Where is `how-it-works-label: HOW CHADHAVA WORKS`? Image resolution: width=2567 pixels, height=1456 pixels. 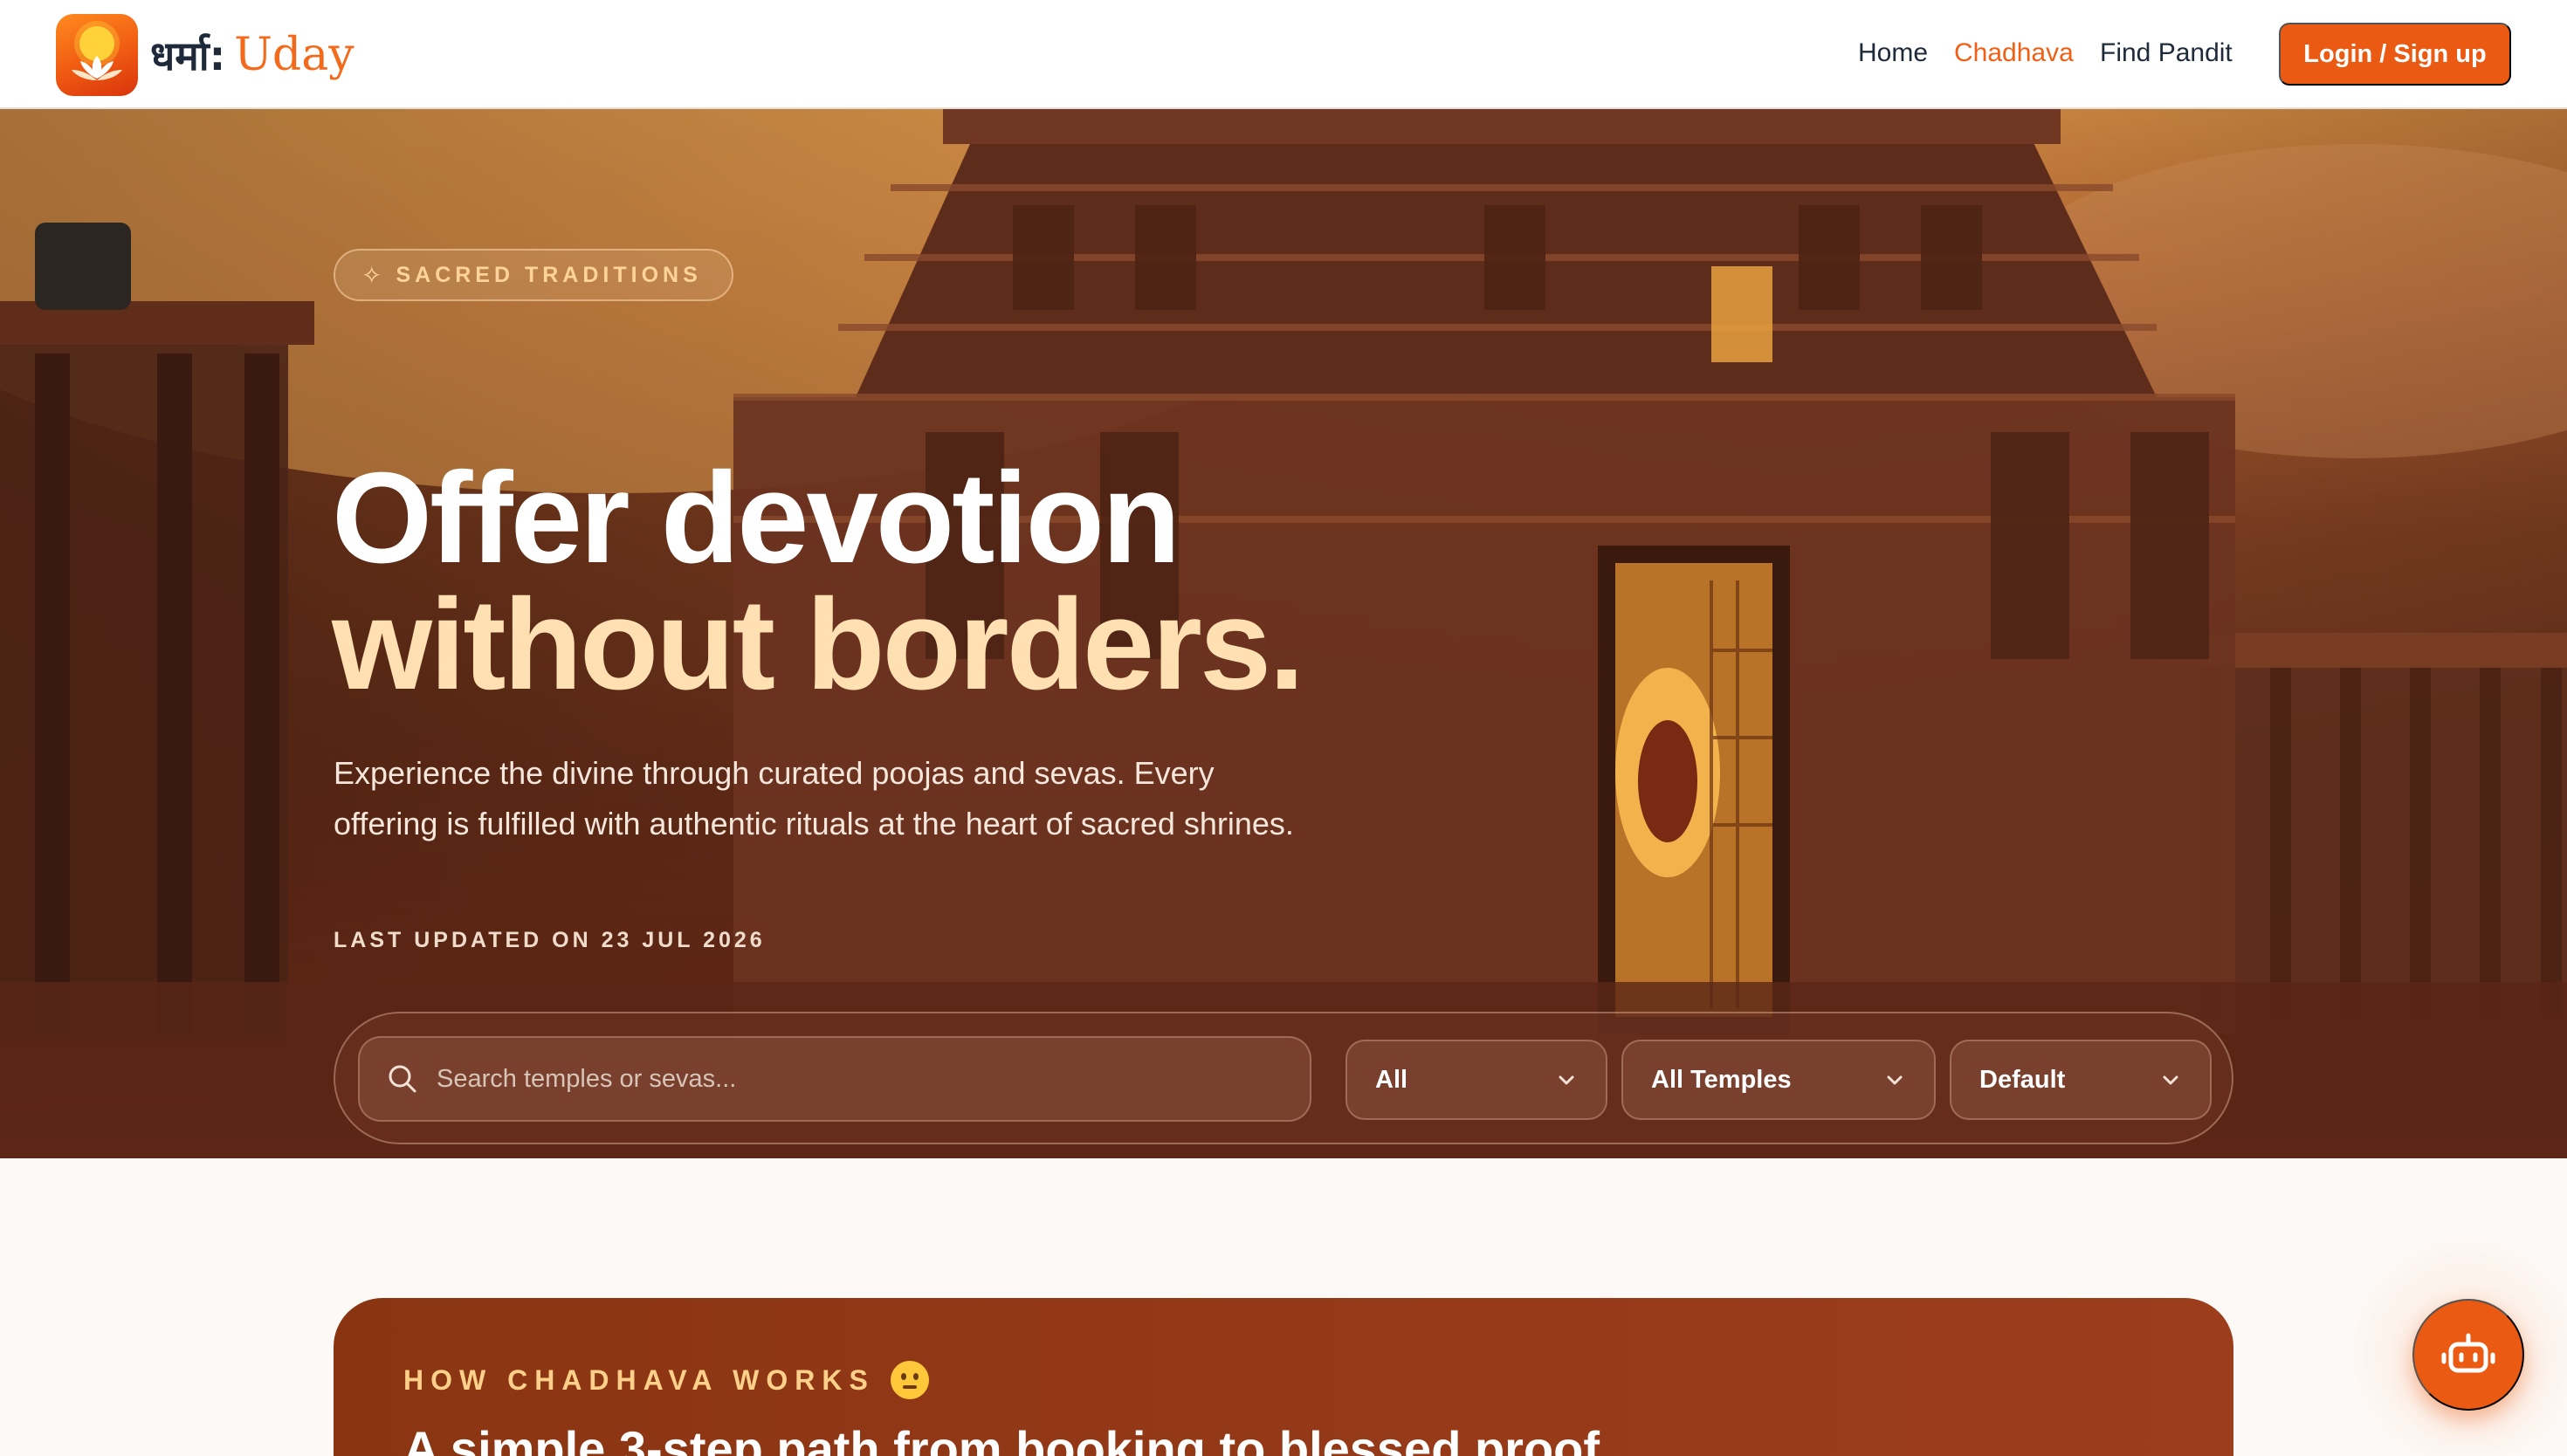 how-it-works-label: HOW CHADHAVA WORKS is located at coordinates (666, 1380).